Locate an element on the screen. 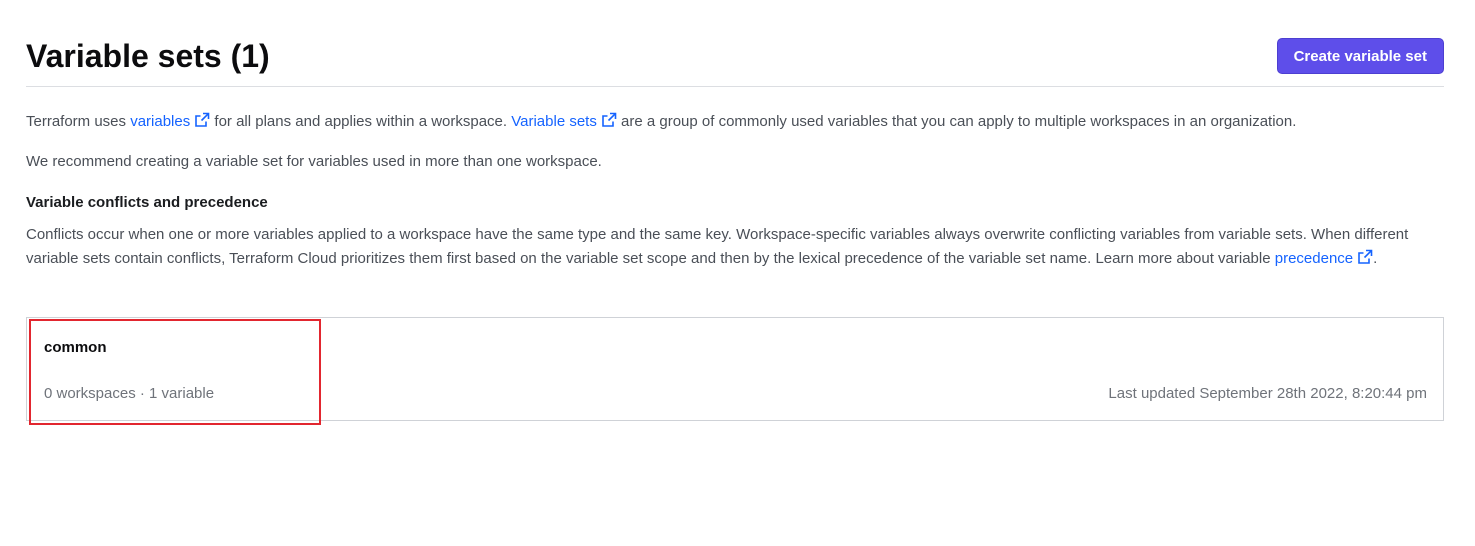  precedence-link-label: precedence is located at coordinates (1314, 258).